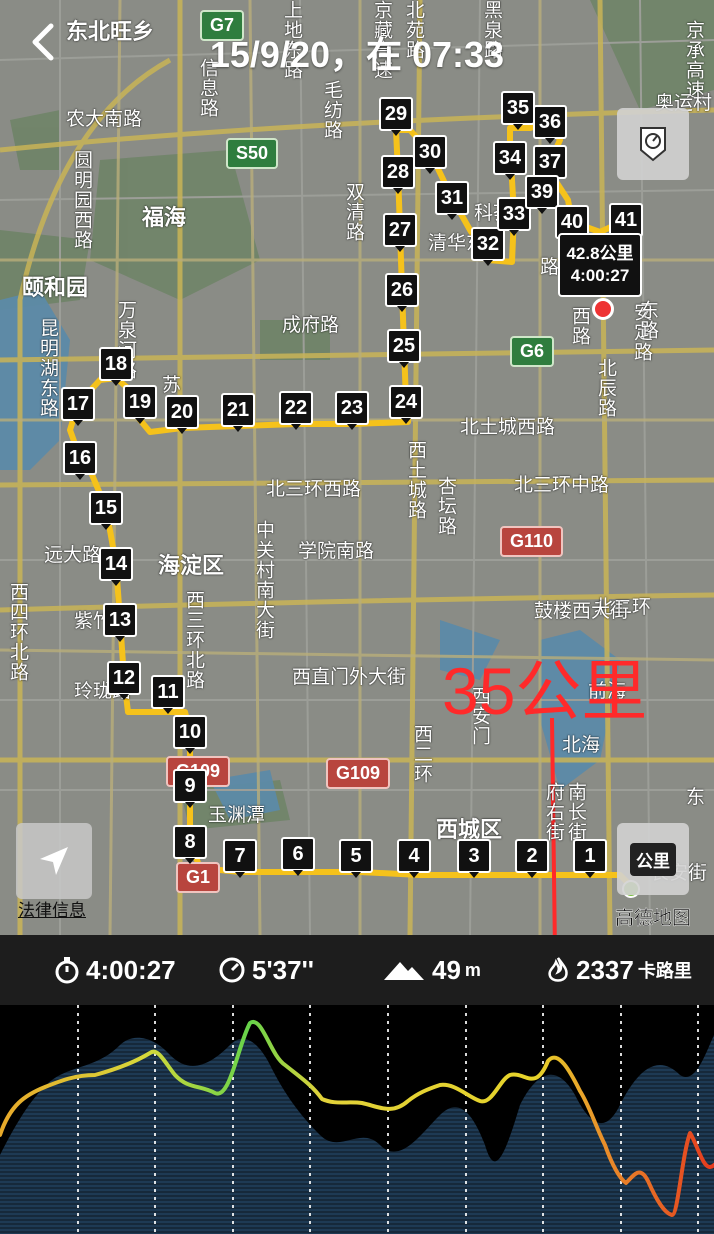 The height and width of the screenshot is (1234, 714). I want to click on unit-toggle-button: 公里, so click(653, 859).